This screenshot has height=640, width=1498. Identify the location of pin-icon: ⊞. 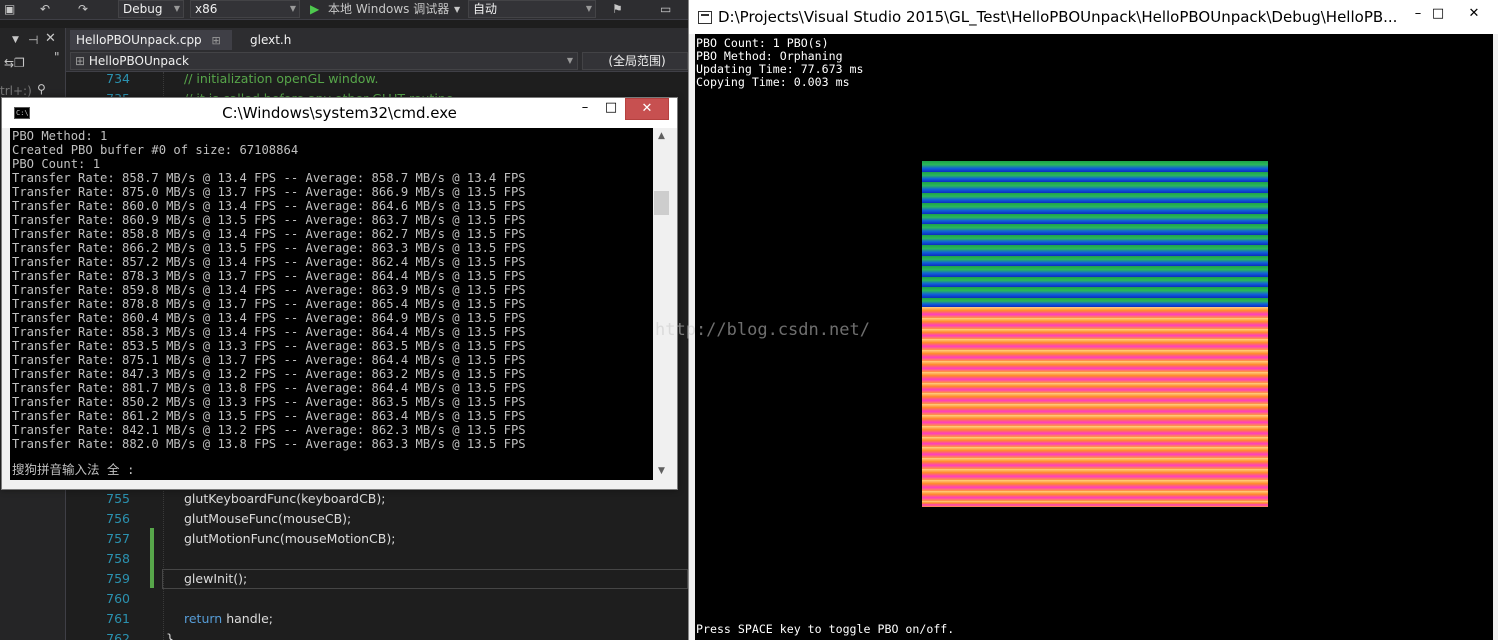
(216, 40).